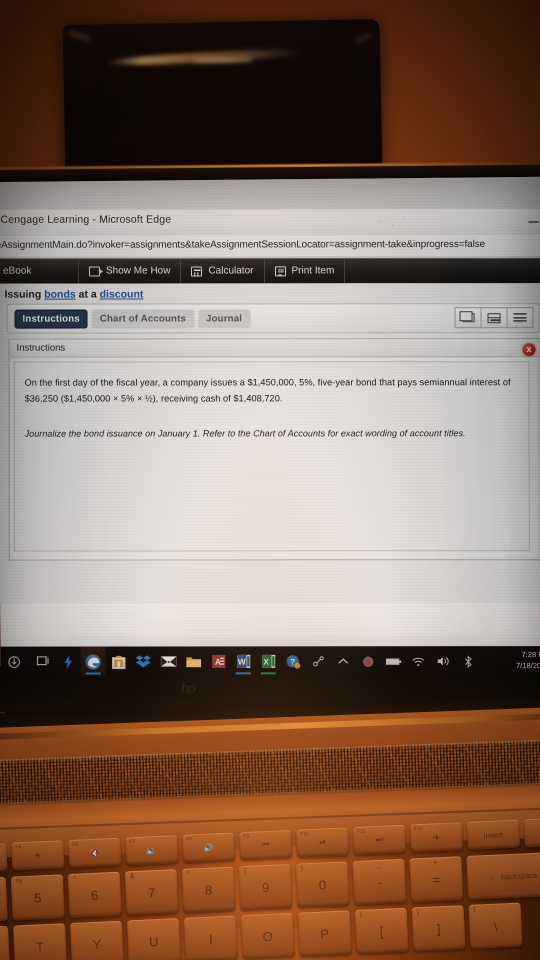  I want to click on taskbar-volume-button, so click(443, 661).